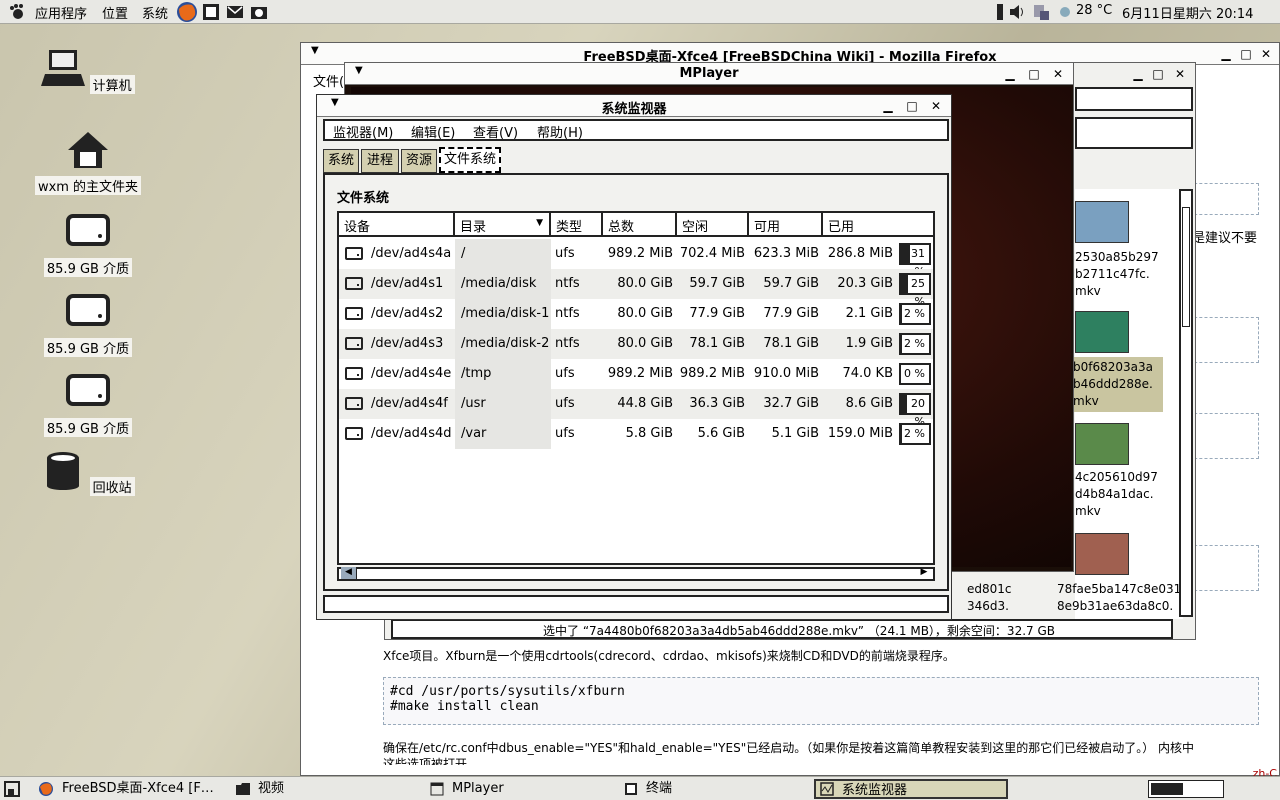 The width and height of the screenshot is (1280, 800). I want to click on dir-cell: /tmp, so click(476, 373).